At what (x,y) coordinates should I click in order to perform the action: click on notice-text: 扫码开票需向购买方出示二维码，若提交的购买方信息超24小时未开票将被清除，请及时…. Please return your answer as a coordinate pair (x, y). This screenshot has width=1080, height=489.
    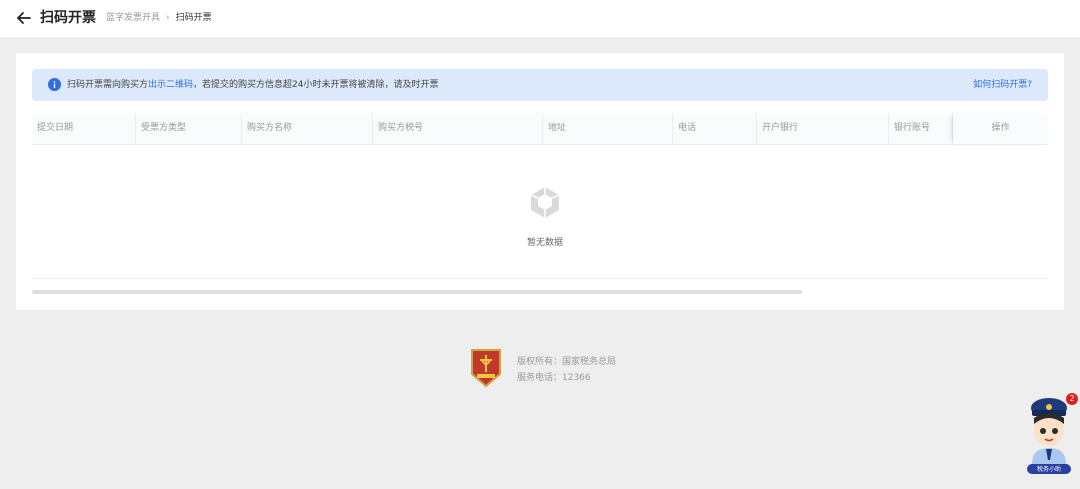
    Looking at the image, I should click on (253, 85).